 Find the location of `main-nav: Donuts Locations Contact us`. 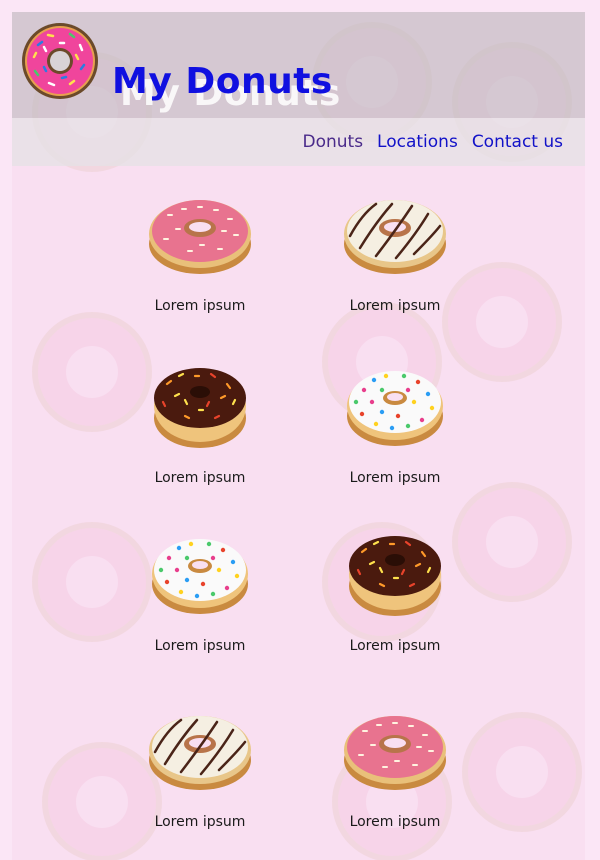

main-nav: Donuts Locations Contact us is located at coordinates (298, 142).